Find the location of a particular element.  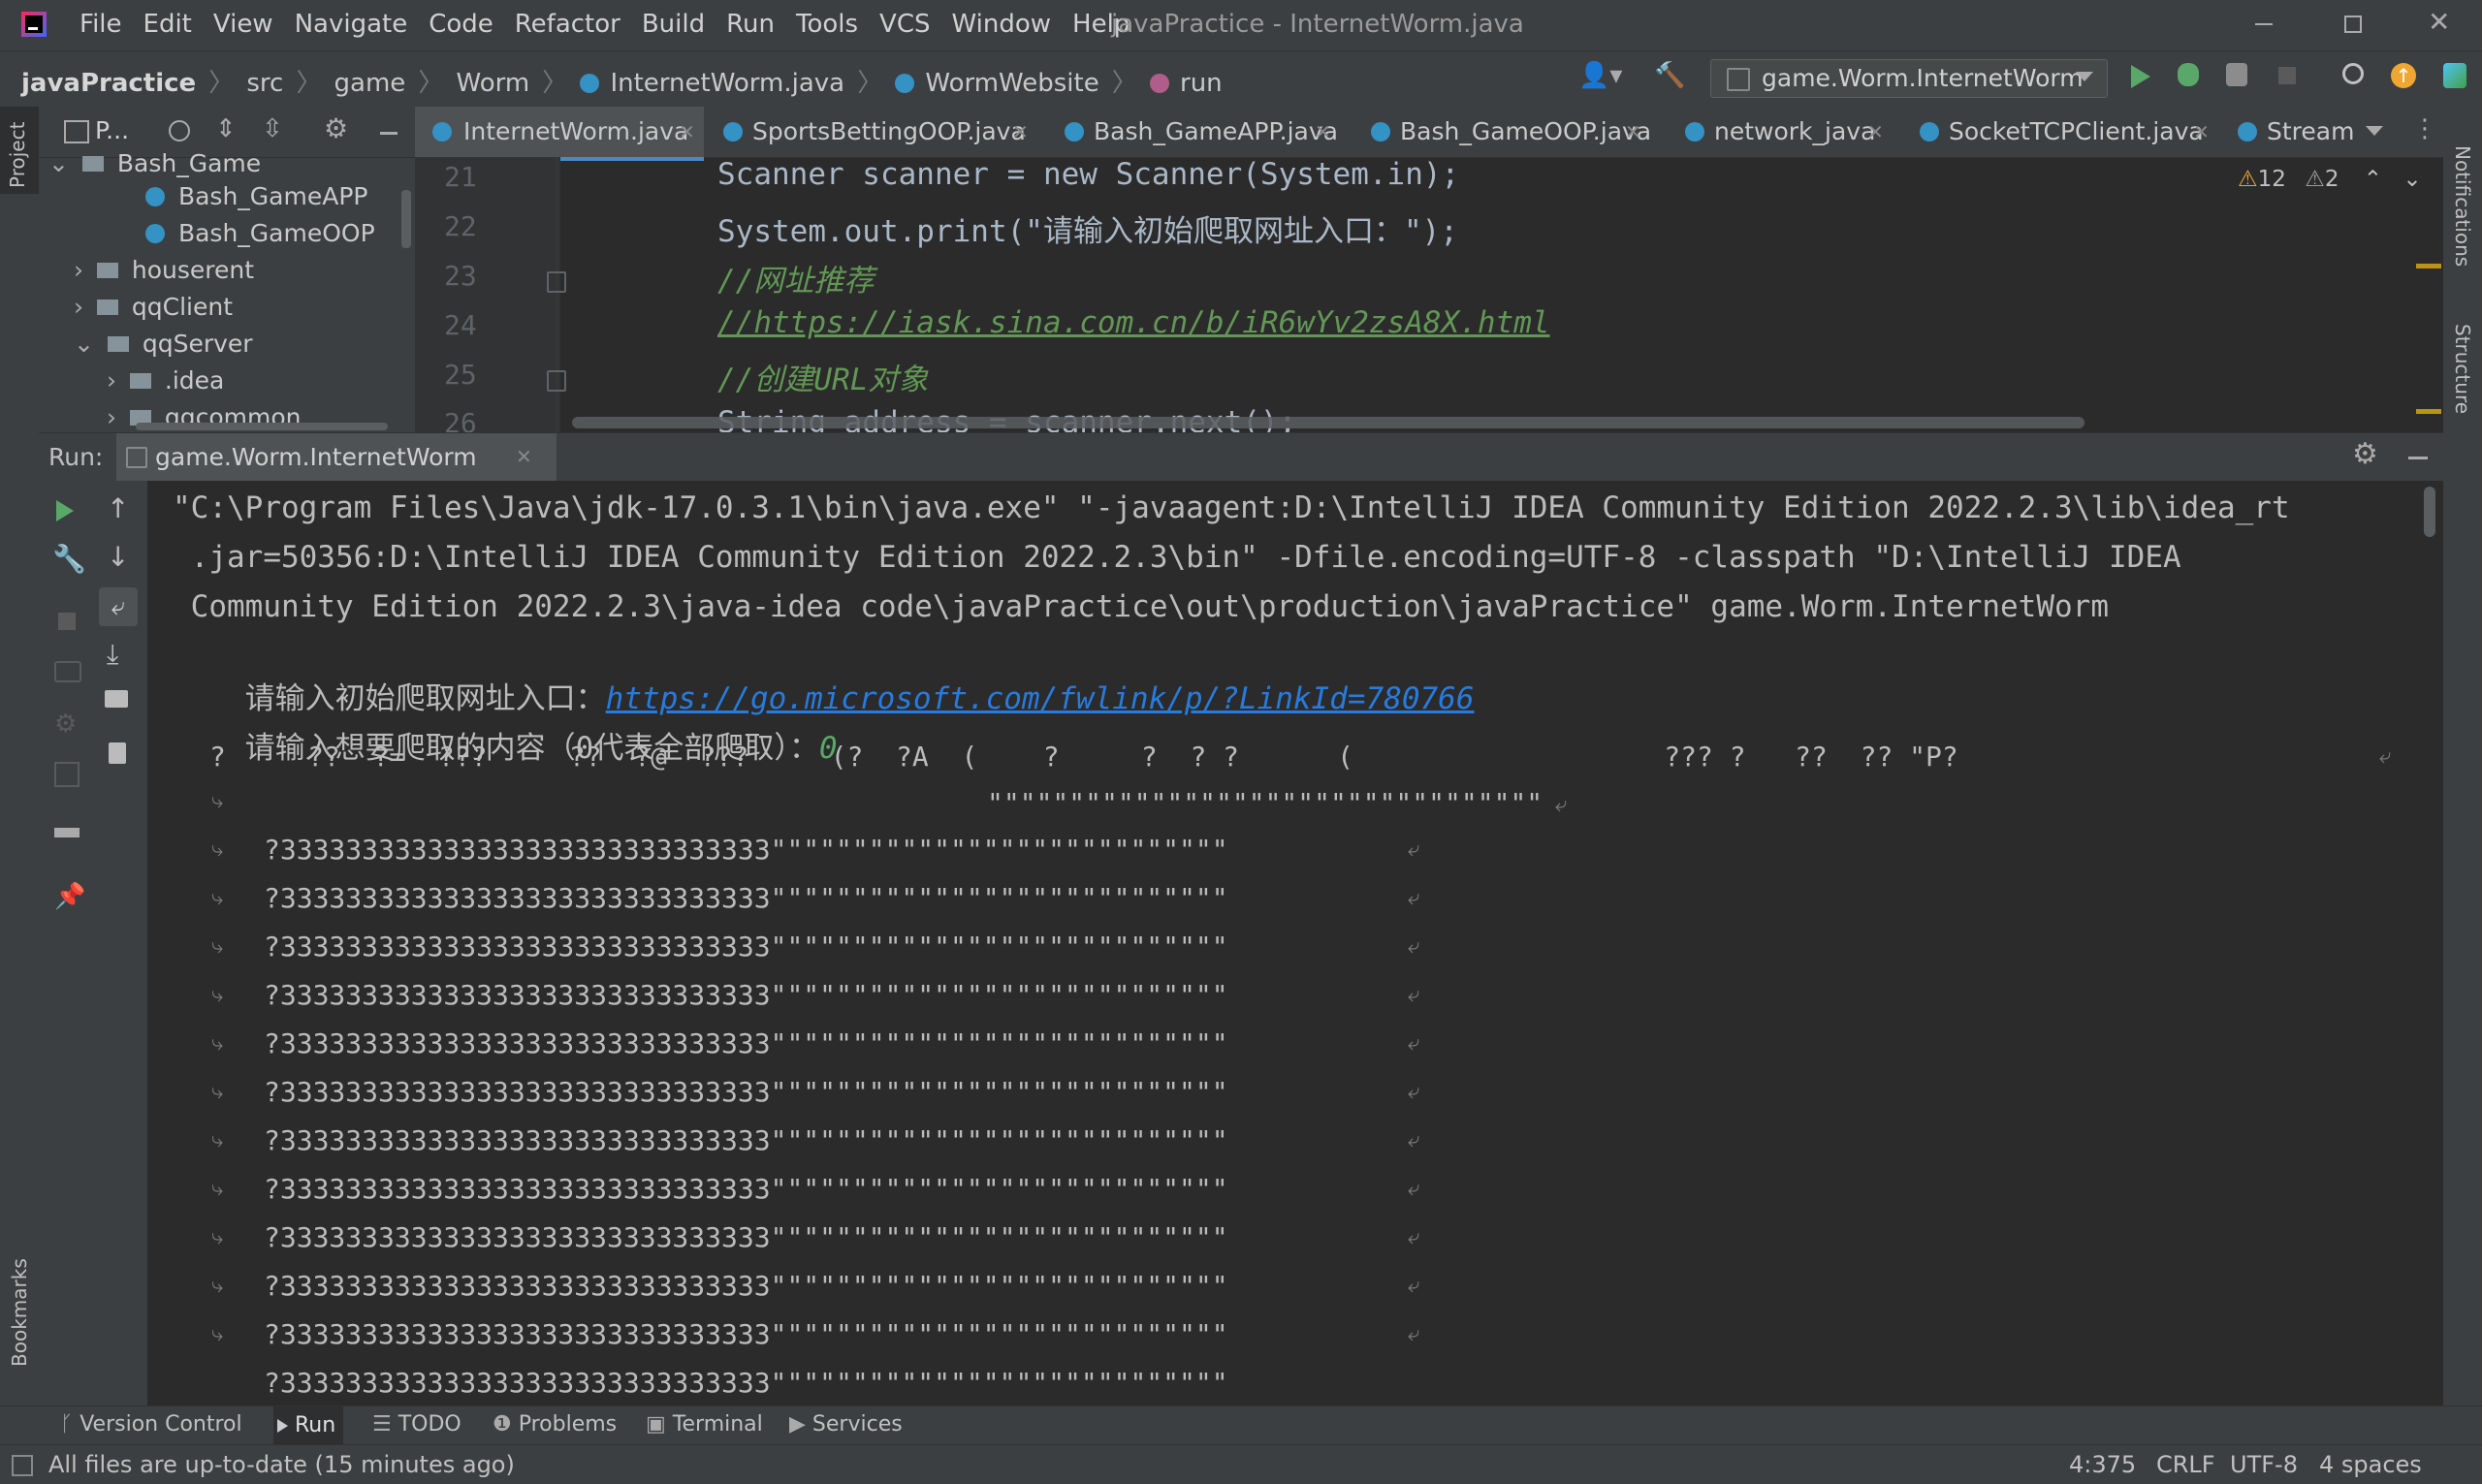

tab-internetworm: InternetWorm.java ✕ is located at coordinates (559, 134).